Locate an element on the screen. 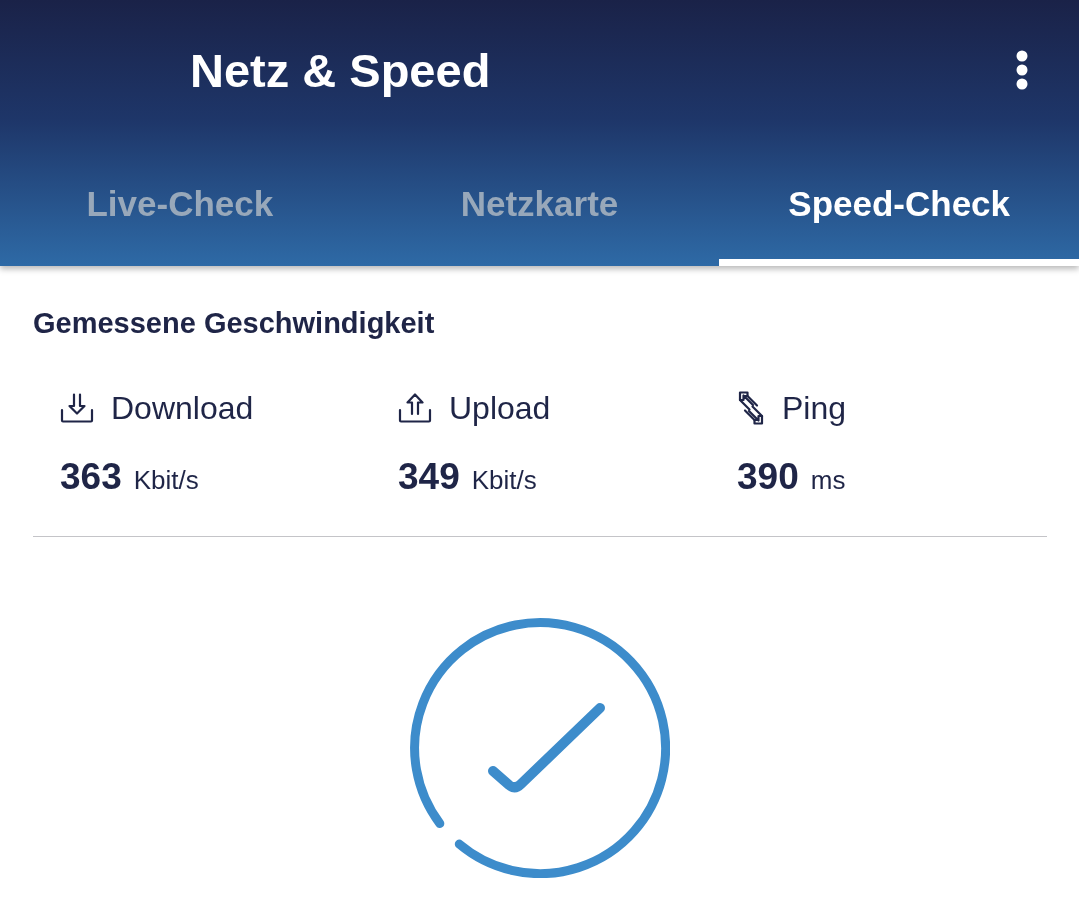 Image resolution: width=1079 pixels, height=906 pixels. metric-label: Ping is located at coordinates (814, 408).